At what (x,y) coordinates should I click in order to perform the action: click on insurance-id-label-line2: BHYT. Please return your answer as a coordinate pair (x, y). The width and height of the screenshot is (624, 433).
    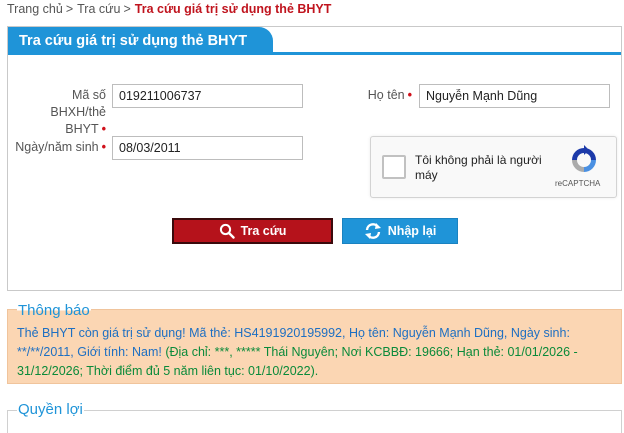
    Looking at the image, I should click on (82, 129).